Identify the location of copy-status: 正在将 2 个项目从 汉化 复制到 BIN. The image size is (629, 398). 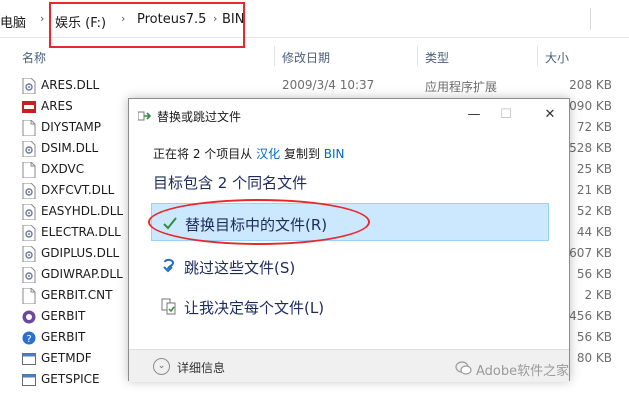
(249, 153).